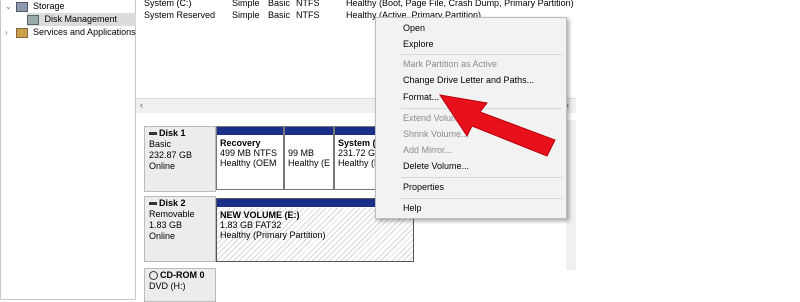 This screenshot has width=800, height=302. I want to click on red-arrow-icon, so click(497, 125).